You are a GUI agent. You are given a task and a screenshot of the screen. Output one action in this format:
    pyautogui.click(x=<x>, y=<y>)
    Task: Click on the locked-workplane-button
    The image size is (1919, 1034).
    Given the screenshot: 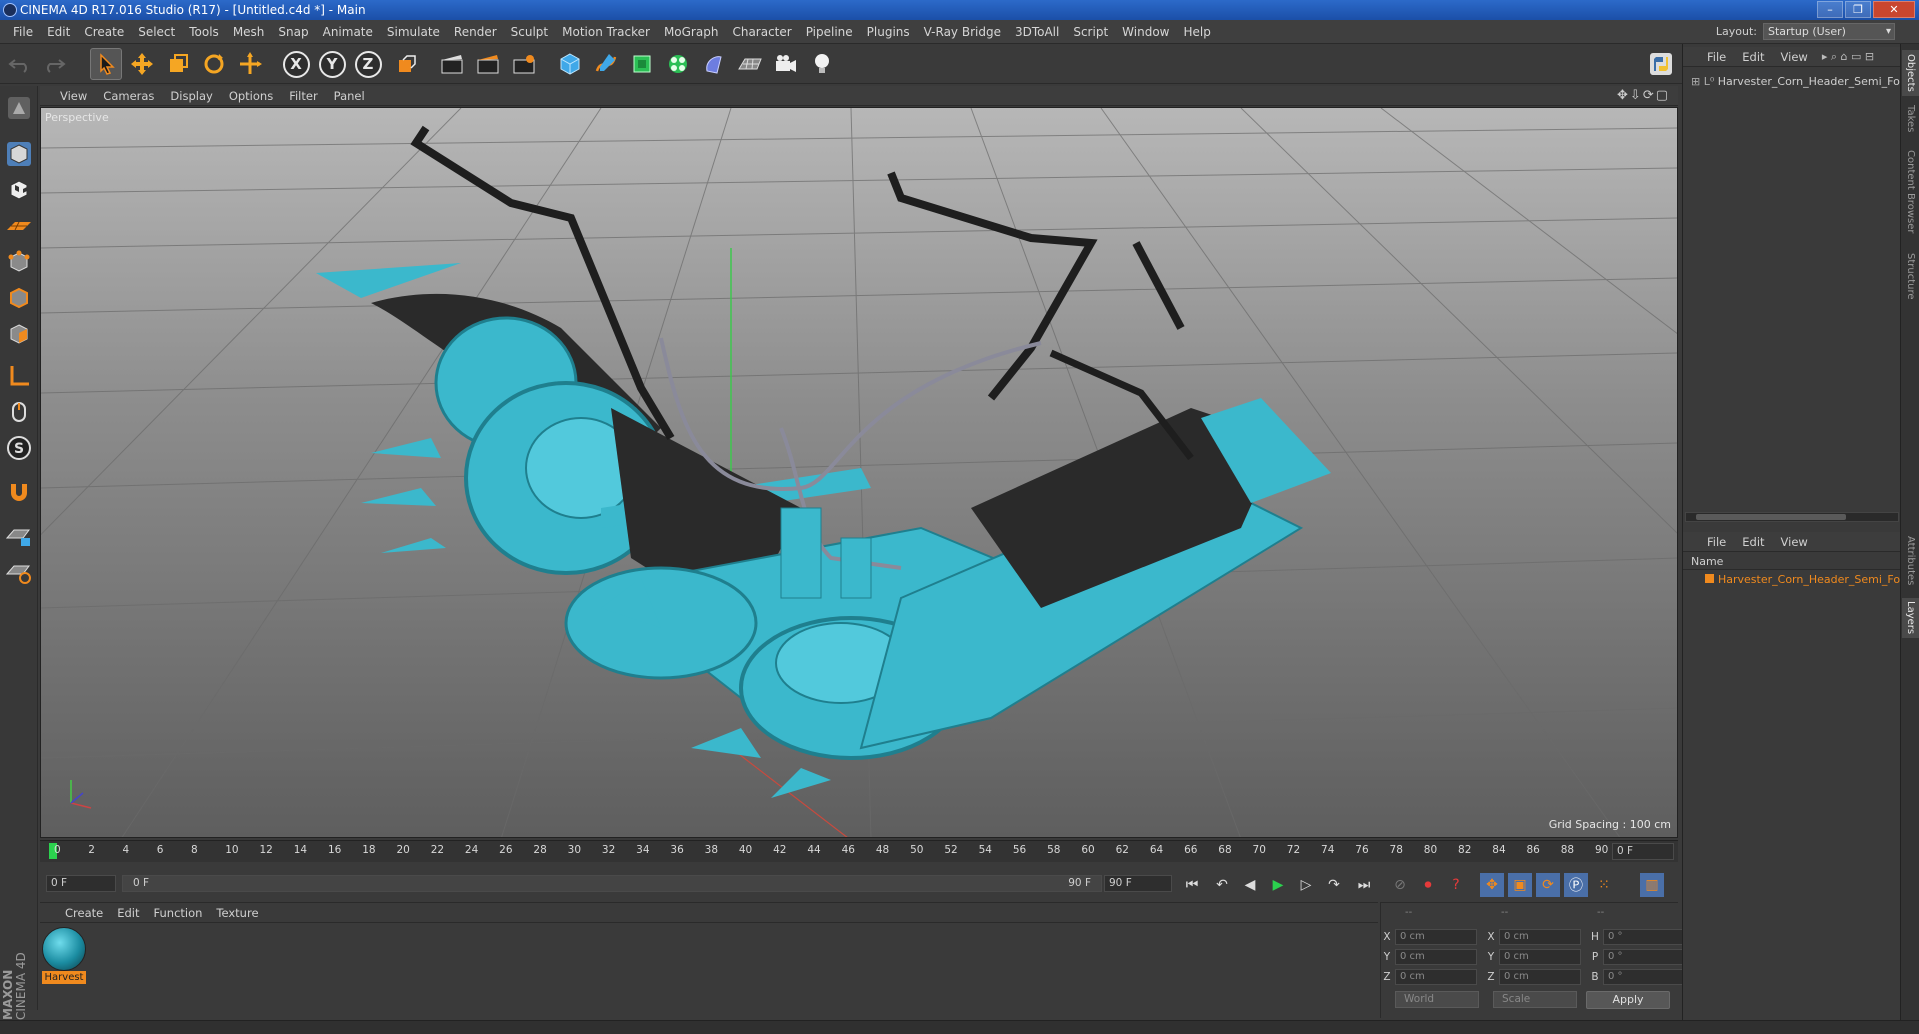 What is the action you would take?
    pyautogui.click(x=19, y=536)
    